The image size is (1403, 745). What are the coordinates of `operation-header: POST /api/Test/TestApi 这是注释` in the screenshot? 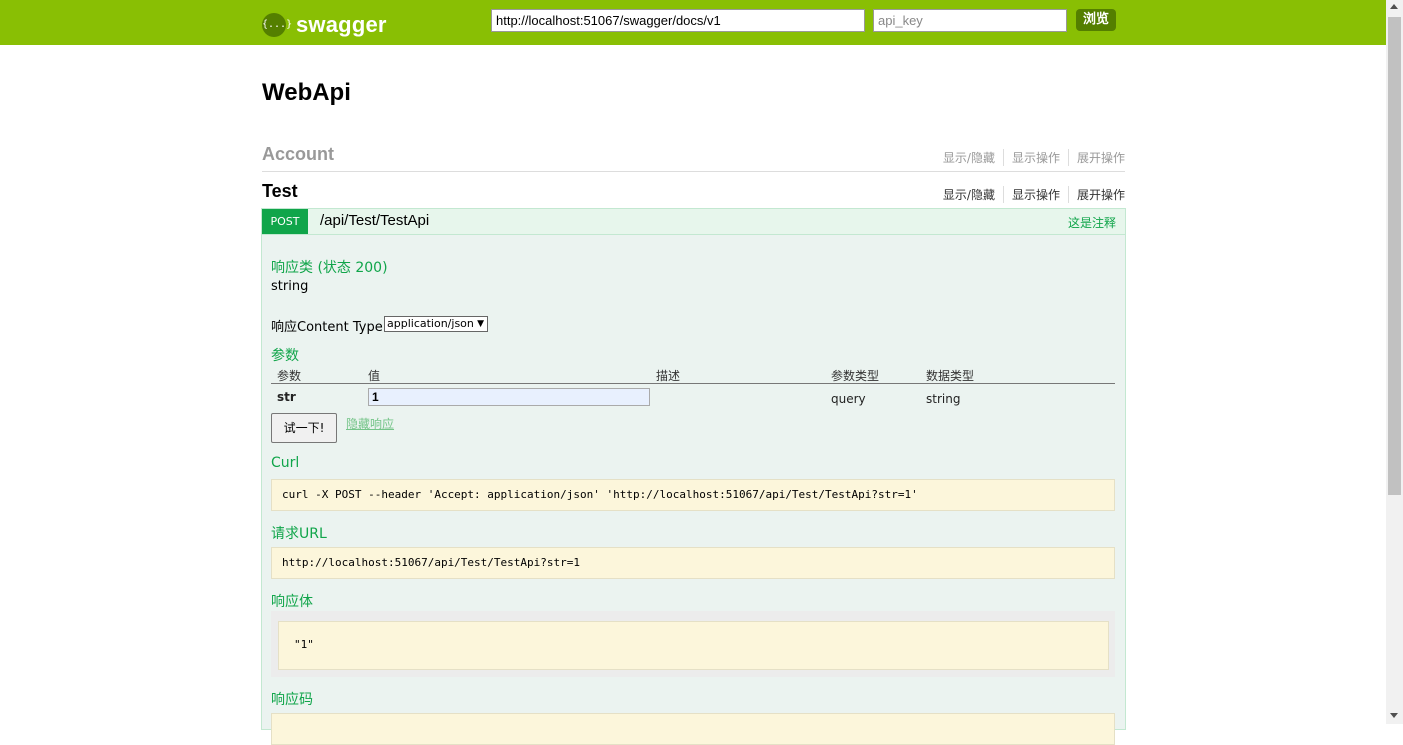 It's located at (693, 222).